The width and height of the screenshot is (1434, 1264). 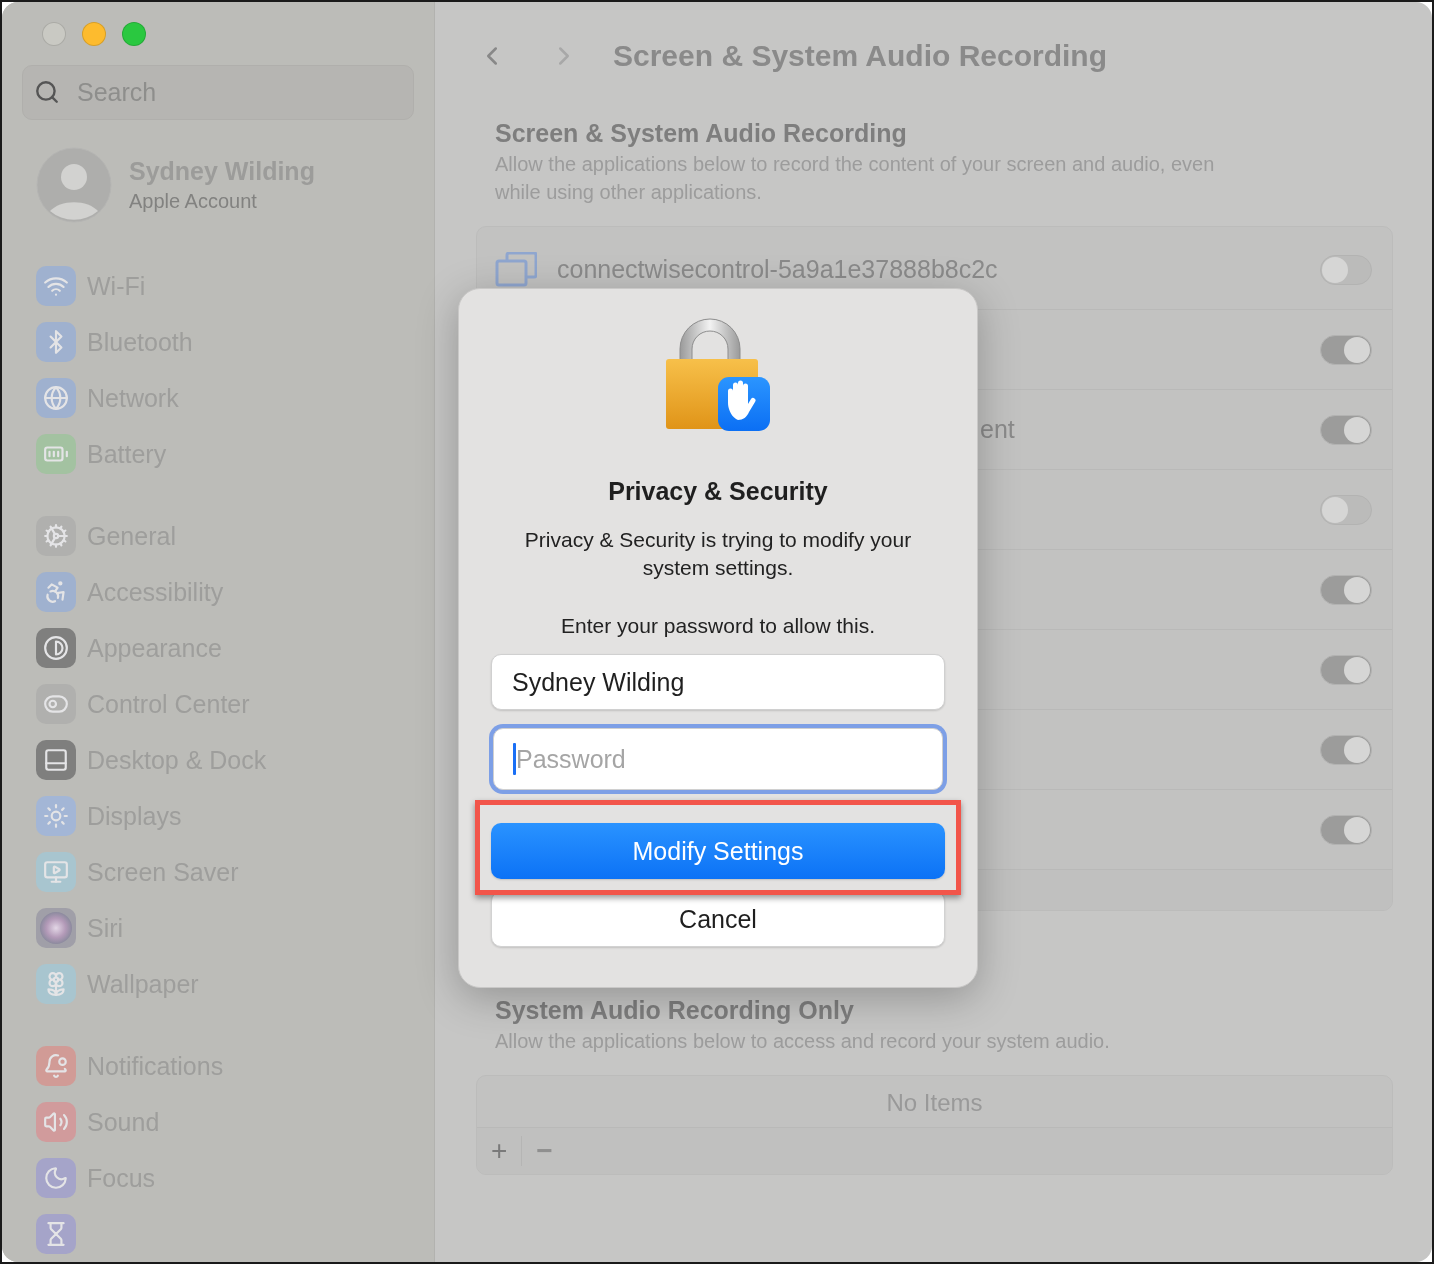 I want to click on network-icon, so click(x=56, y=398).